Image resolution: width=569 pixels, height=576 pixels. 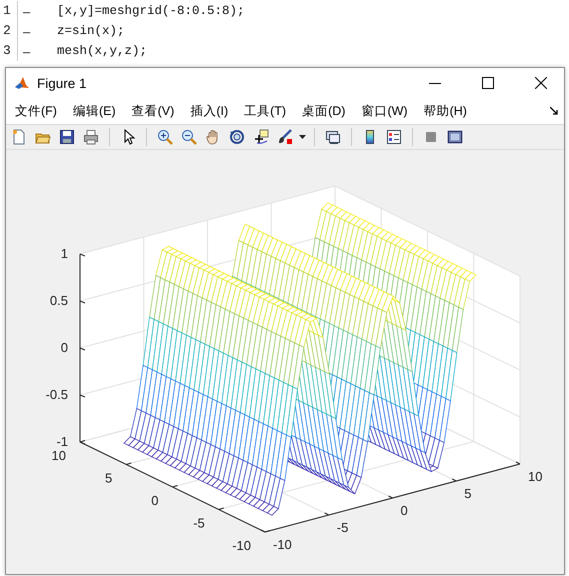 I want to click on zoom-out-button, so click(x=189, y=137).